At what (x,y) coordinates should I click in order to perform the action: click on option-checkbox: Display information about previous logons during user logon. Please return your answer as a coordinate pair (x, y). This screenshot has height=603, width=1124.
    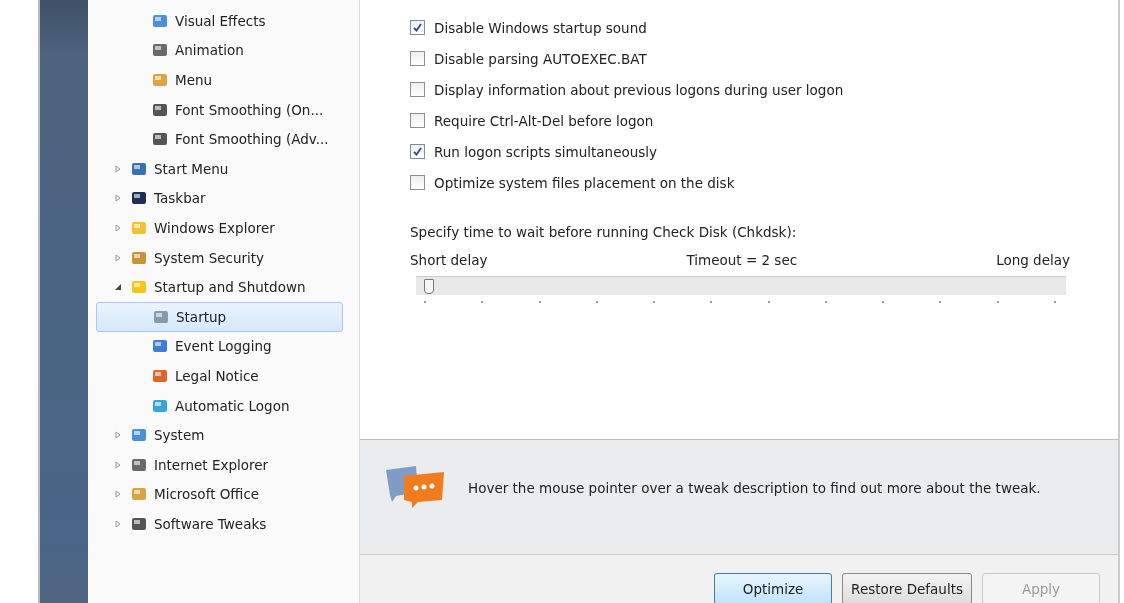
    Looking at the image, I should click on (740, 89).